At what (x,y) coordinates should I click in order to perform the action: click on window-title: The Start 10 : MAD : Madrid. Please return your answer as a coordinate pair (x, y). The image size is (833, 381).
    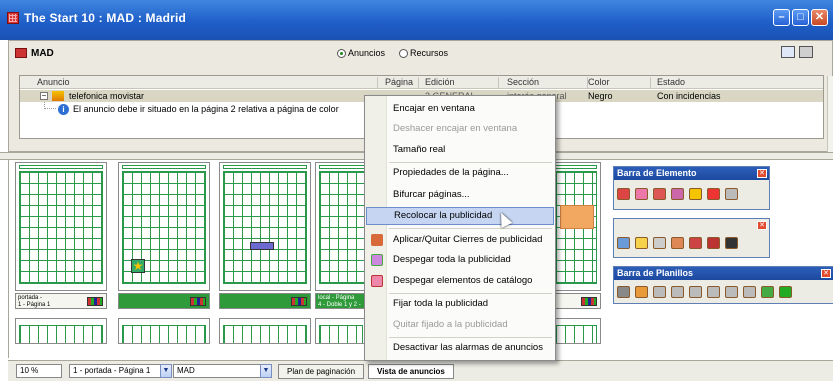
    Looking at the image, I should click on (105, 18).